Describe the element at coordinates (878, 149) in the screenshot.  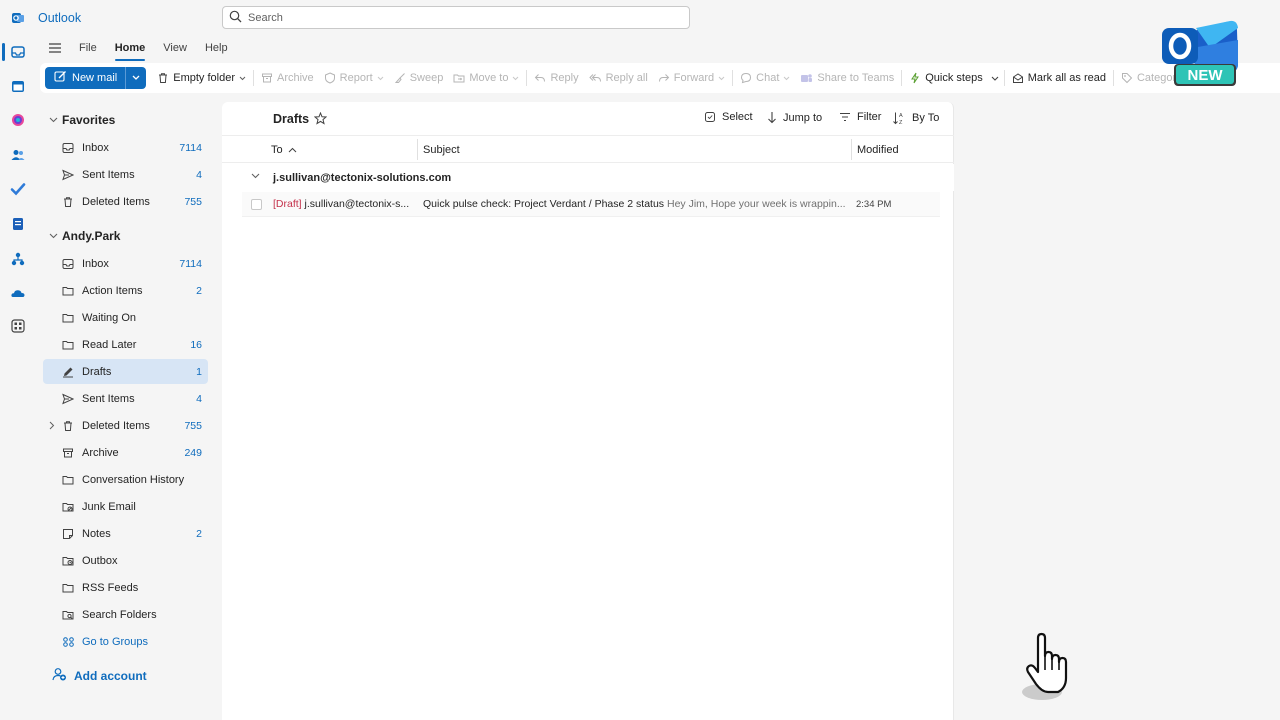
I see `column-modified: Modified` at that location.